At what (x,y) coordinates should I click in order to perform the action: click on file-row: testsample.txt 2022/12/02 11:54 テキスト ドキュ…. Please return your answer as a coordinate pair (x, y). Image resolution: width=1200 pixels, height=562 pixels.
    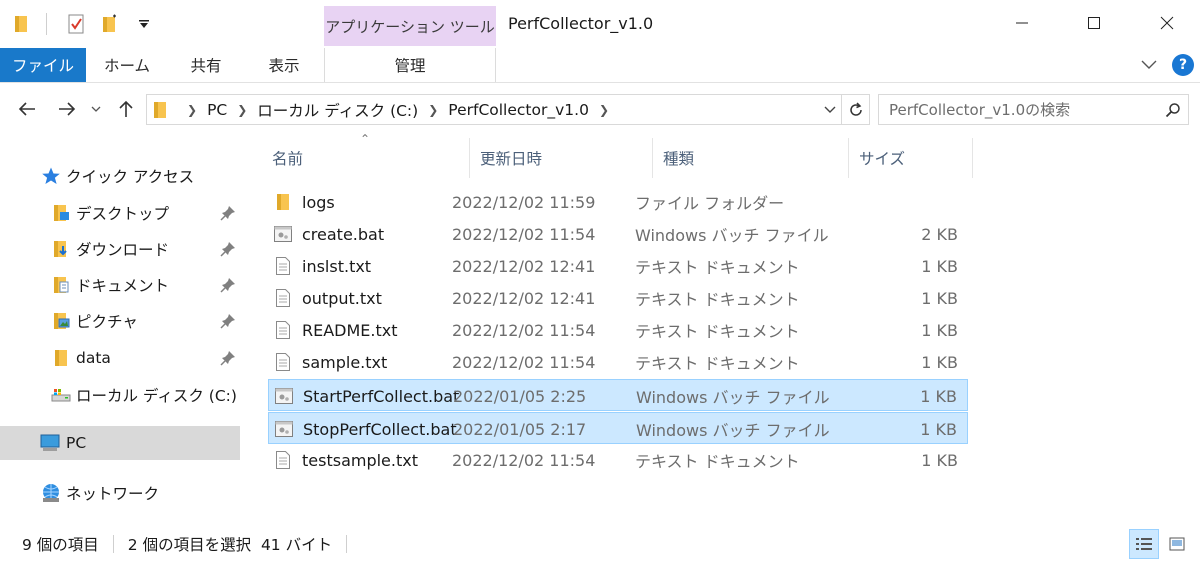
    Looking at the image, I should click on (618, 460).